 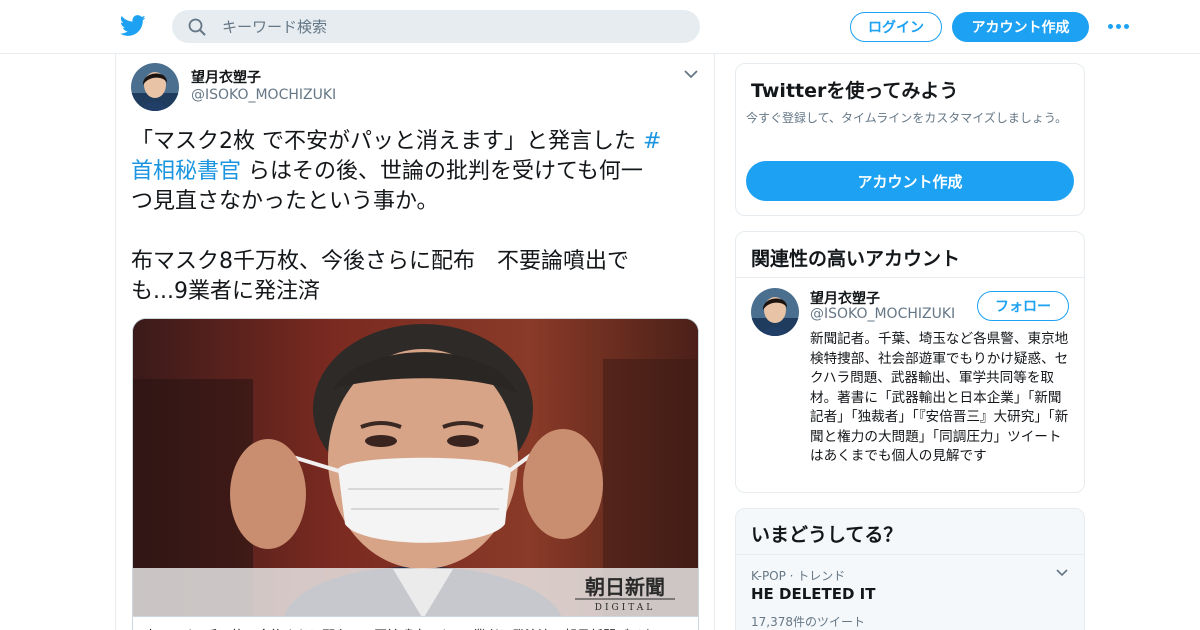 I want to click on search-input, so click(x=452, y=26).